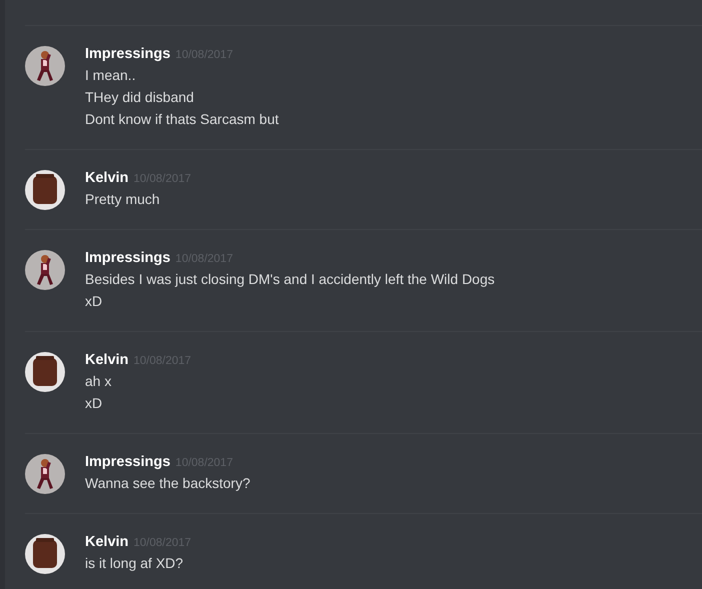 This screenshot has width=702, height=589. I want to click on message-text: Pretty much, so click(123, 199).